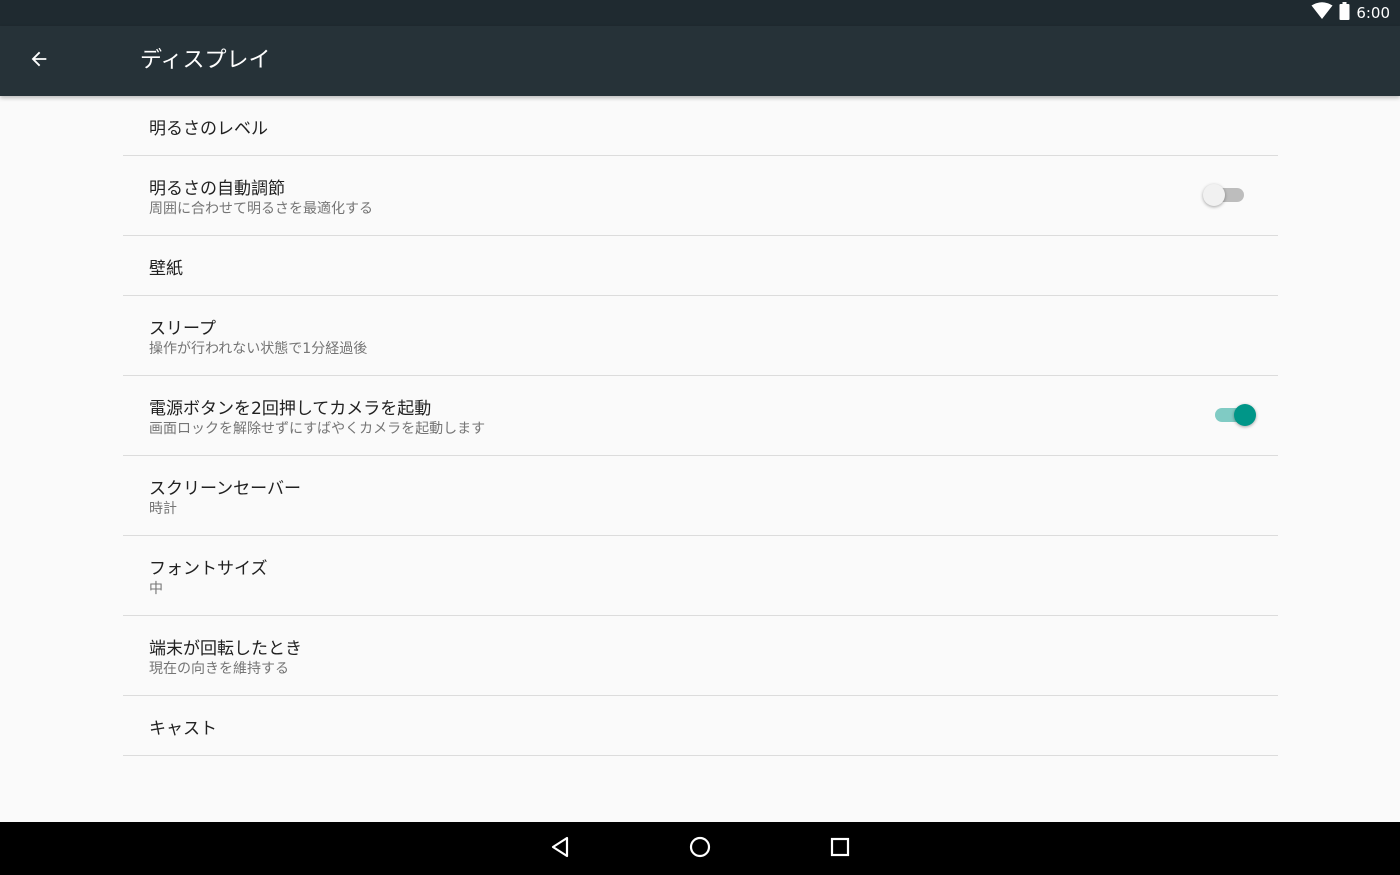 The image size is (1400, 875). What do you see at coordinates (182, 329) in the screenshot?
I see `setting-title: スリープ` at bounding box center [182, 329].